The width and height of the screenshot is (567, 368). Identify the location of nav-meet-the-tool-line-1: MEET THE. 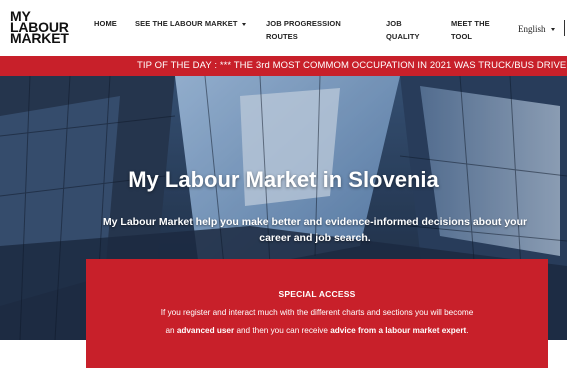
(470, 23).